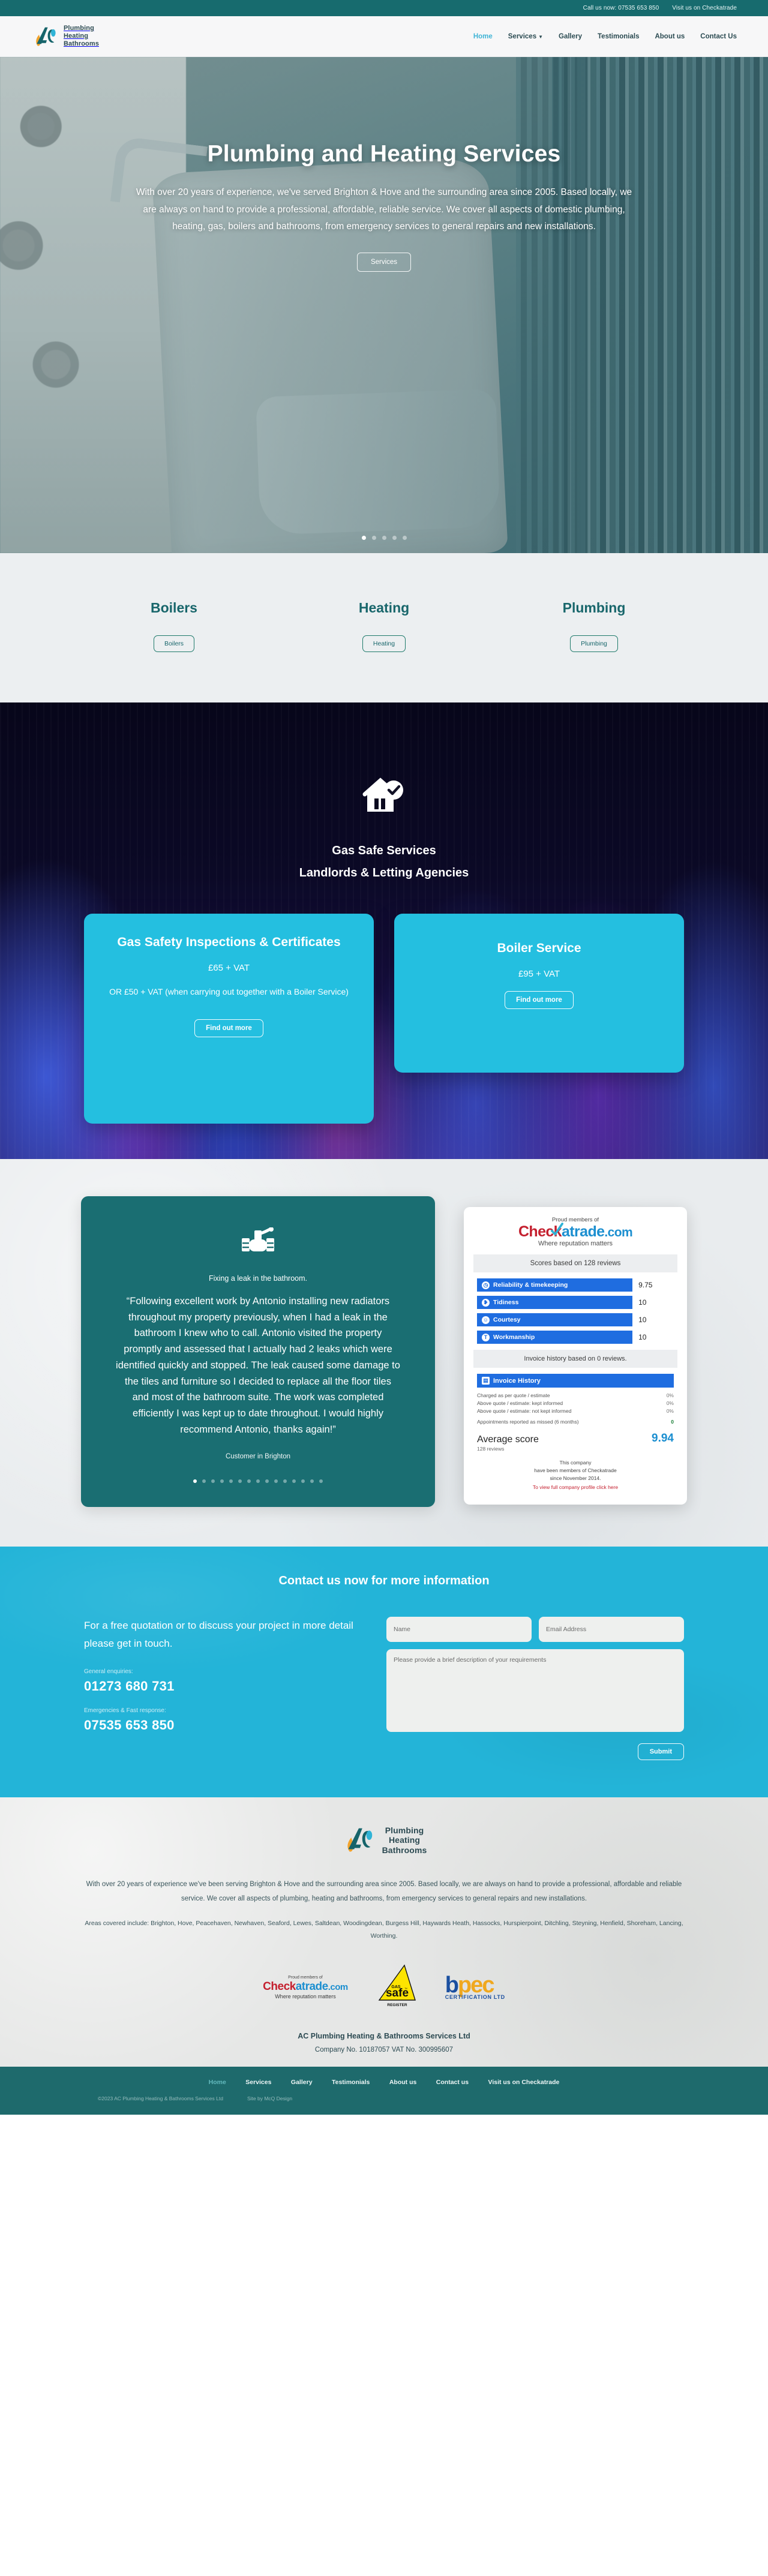  Describe the element at coordinates (225, 1726) in the screenshot. I see `emergency-number: 07535 653 850` at that location.